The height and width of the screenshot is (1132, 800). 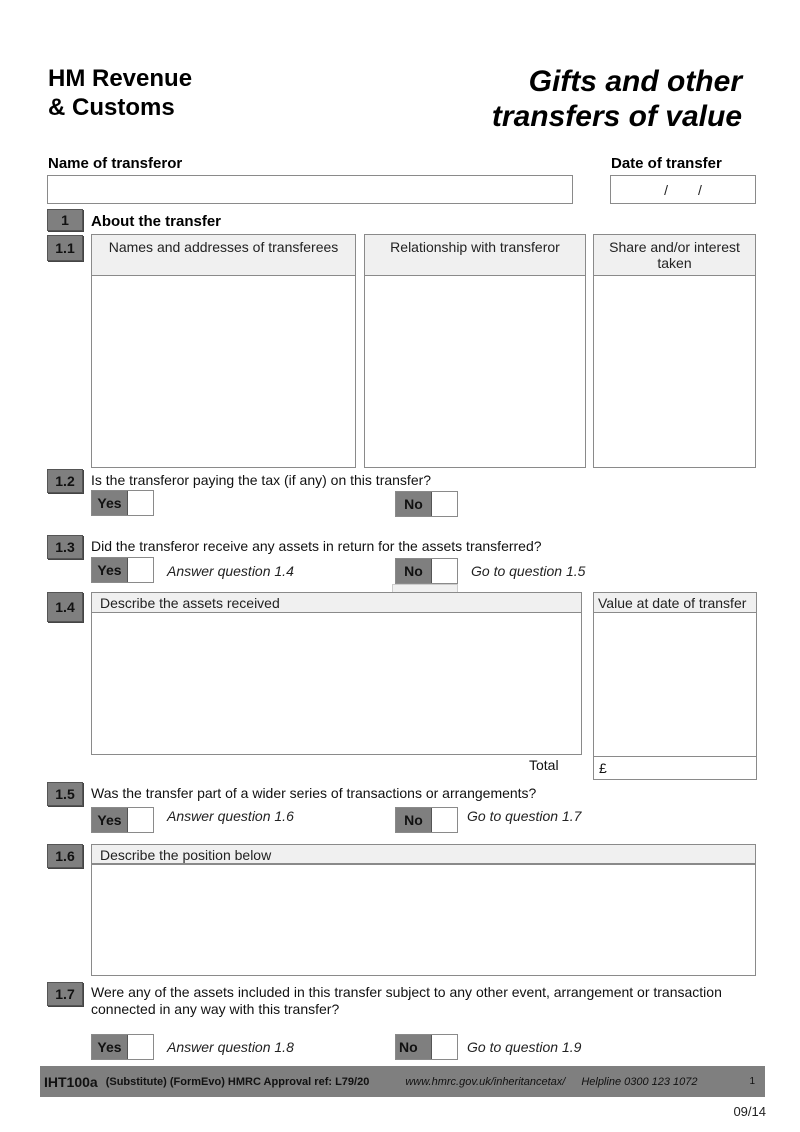 What do you see at coordinates (675, 686) in the screenshot?
I see `value-at-transfer-column: Value at date of transfer £` at bounding box center [675, 686].